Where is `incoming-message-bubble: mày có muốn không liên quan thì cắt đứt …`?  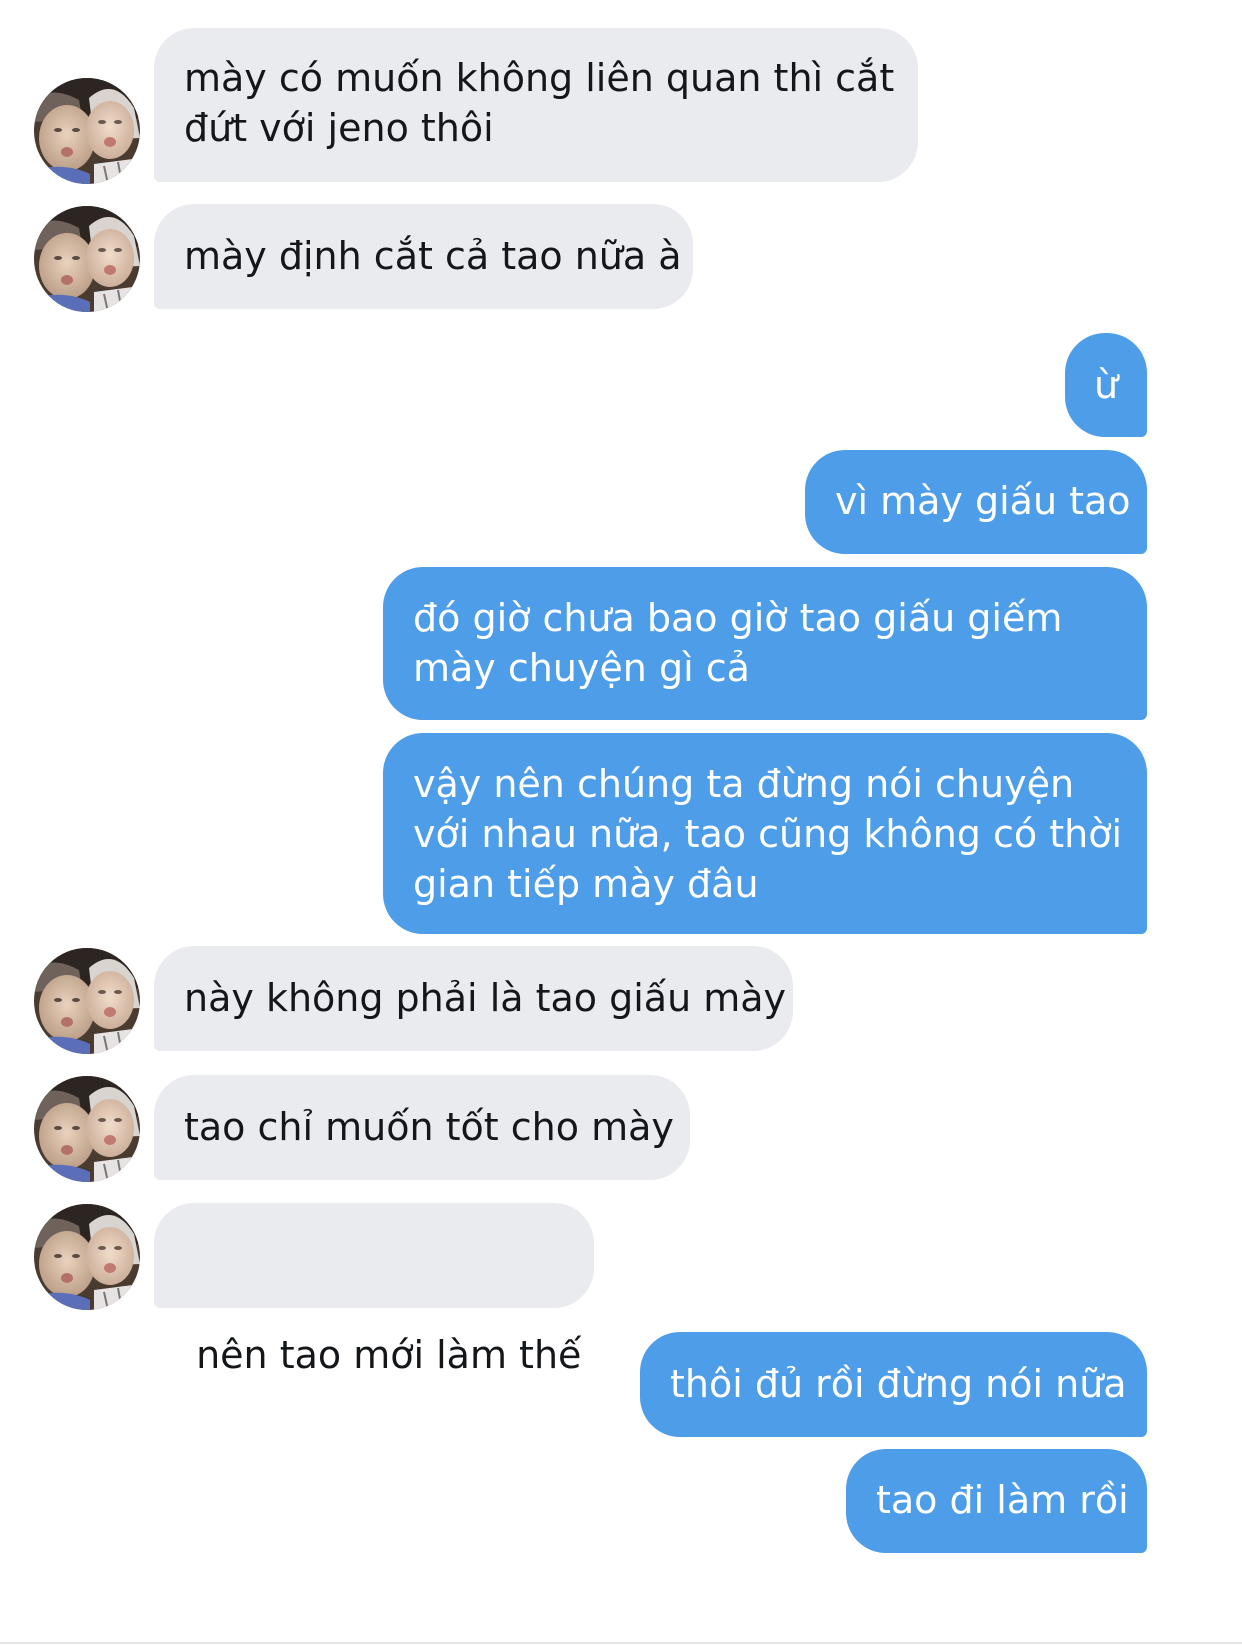 incoming-message-bubble: mày có muốn không liên quan thì cắt đứt … is located at coordinates (536, 105).